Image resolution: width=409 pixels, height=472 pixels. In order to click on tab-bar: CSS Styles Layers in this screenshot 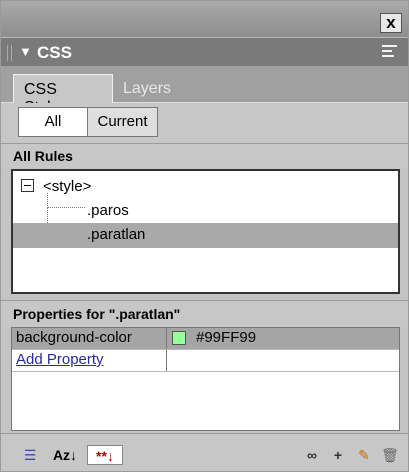, I will do `click(204, 91)`.